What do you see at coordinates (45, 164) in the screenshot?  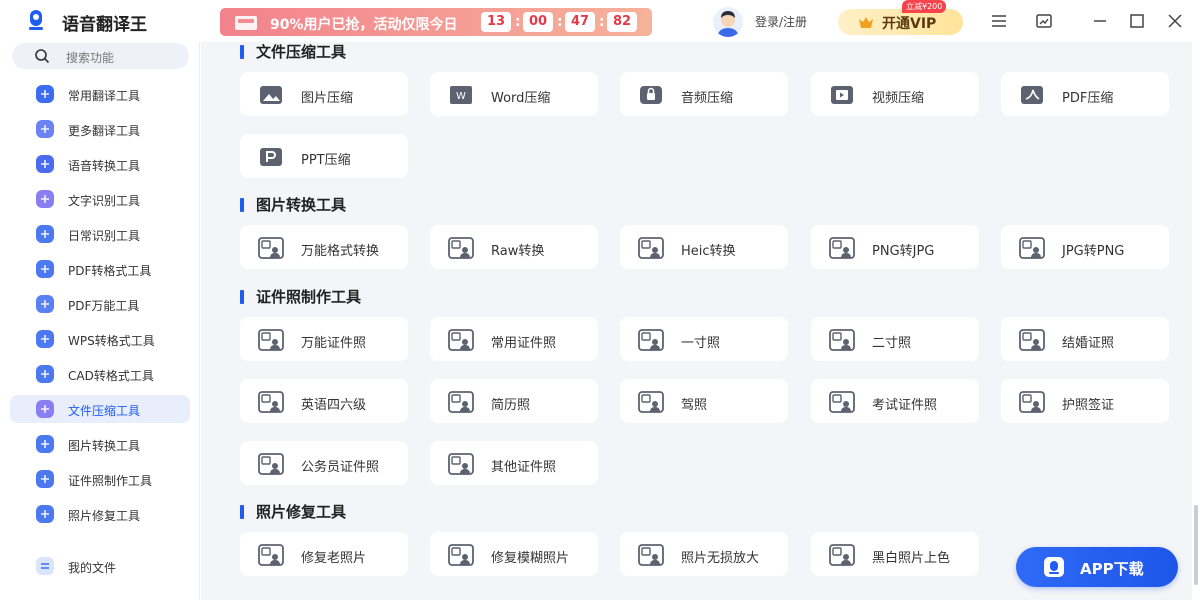 I see `music-note-icon` at bounding box center [45, 164].